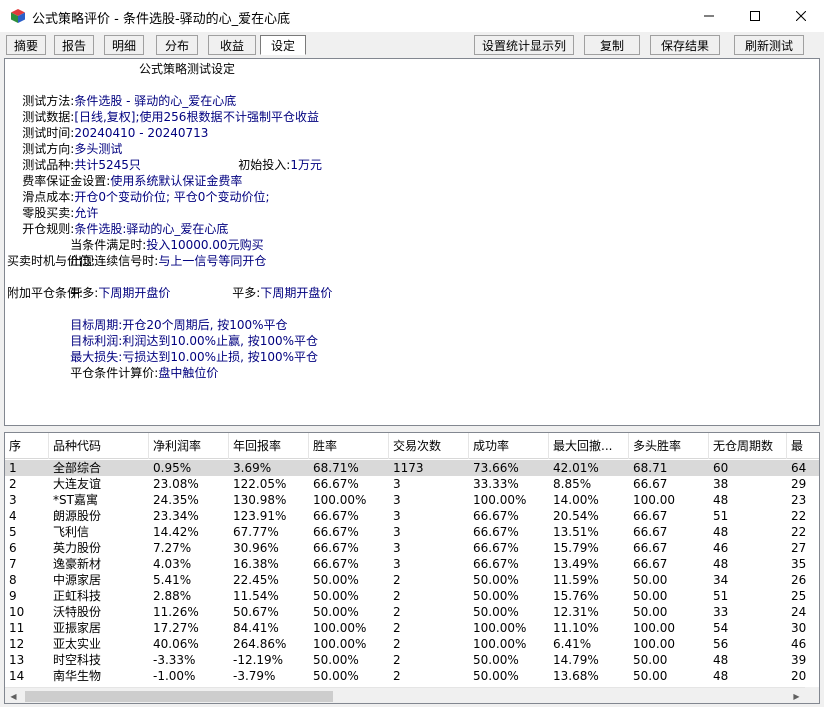 The width and height of the screenshot is (824, 707). I want to click on initial-value: 1万元, so click(306, 165).